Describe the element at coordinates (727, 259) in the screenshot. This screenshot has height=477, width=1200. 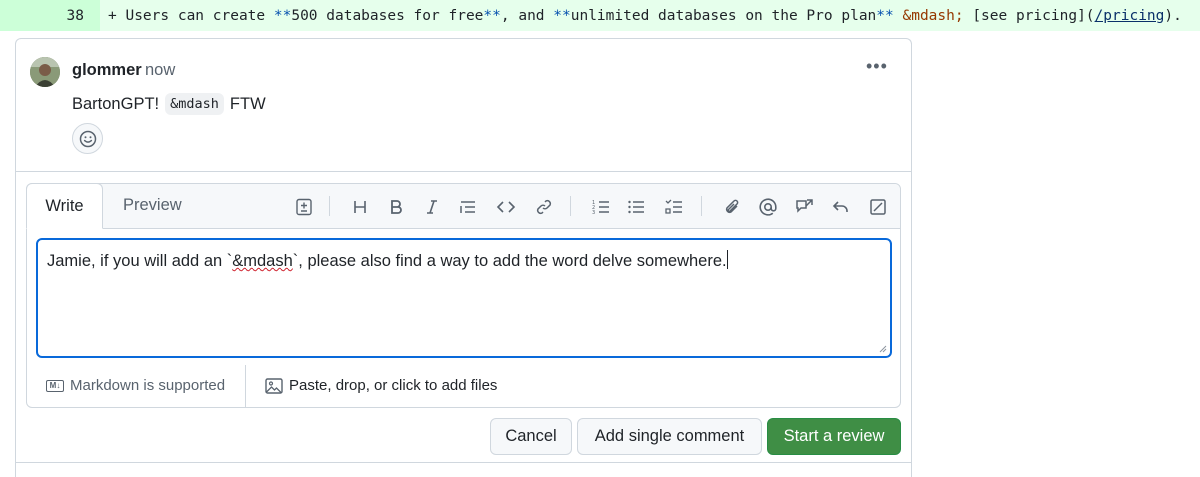
I see `text-caret` at that location.